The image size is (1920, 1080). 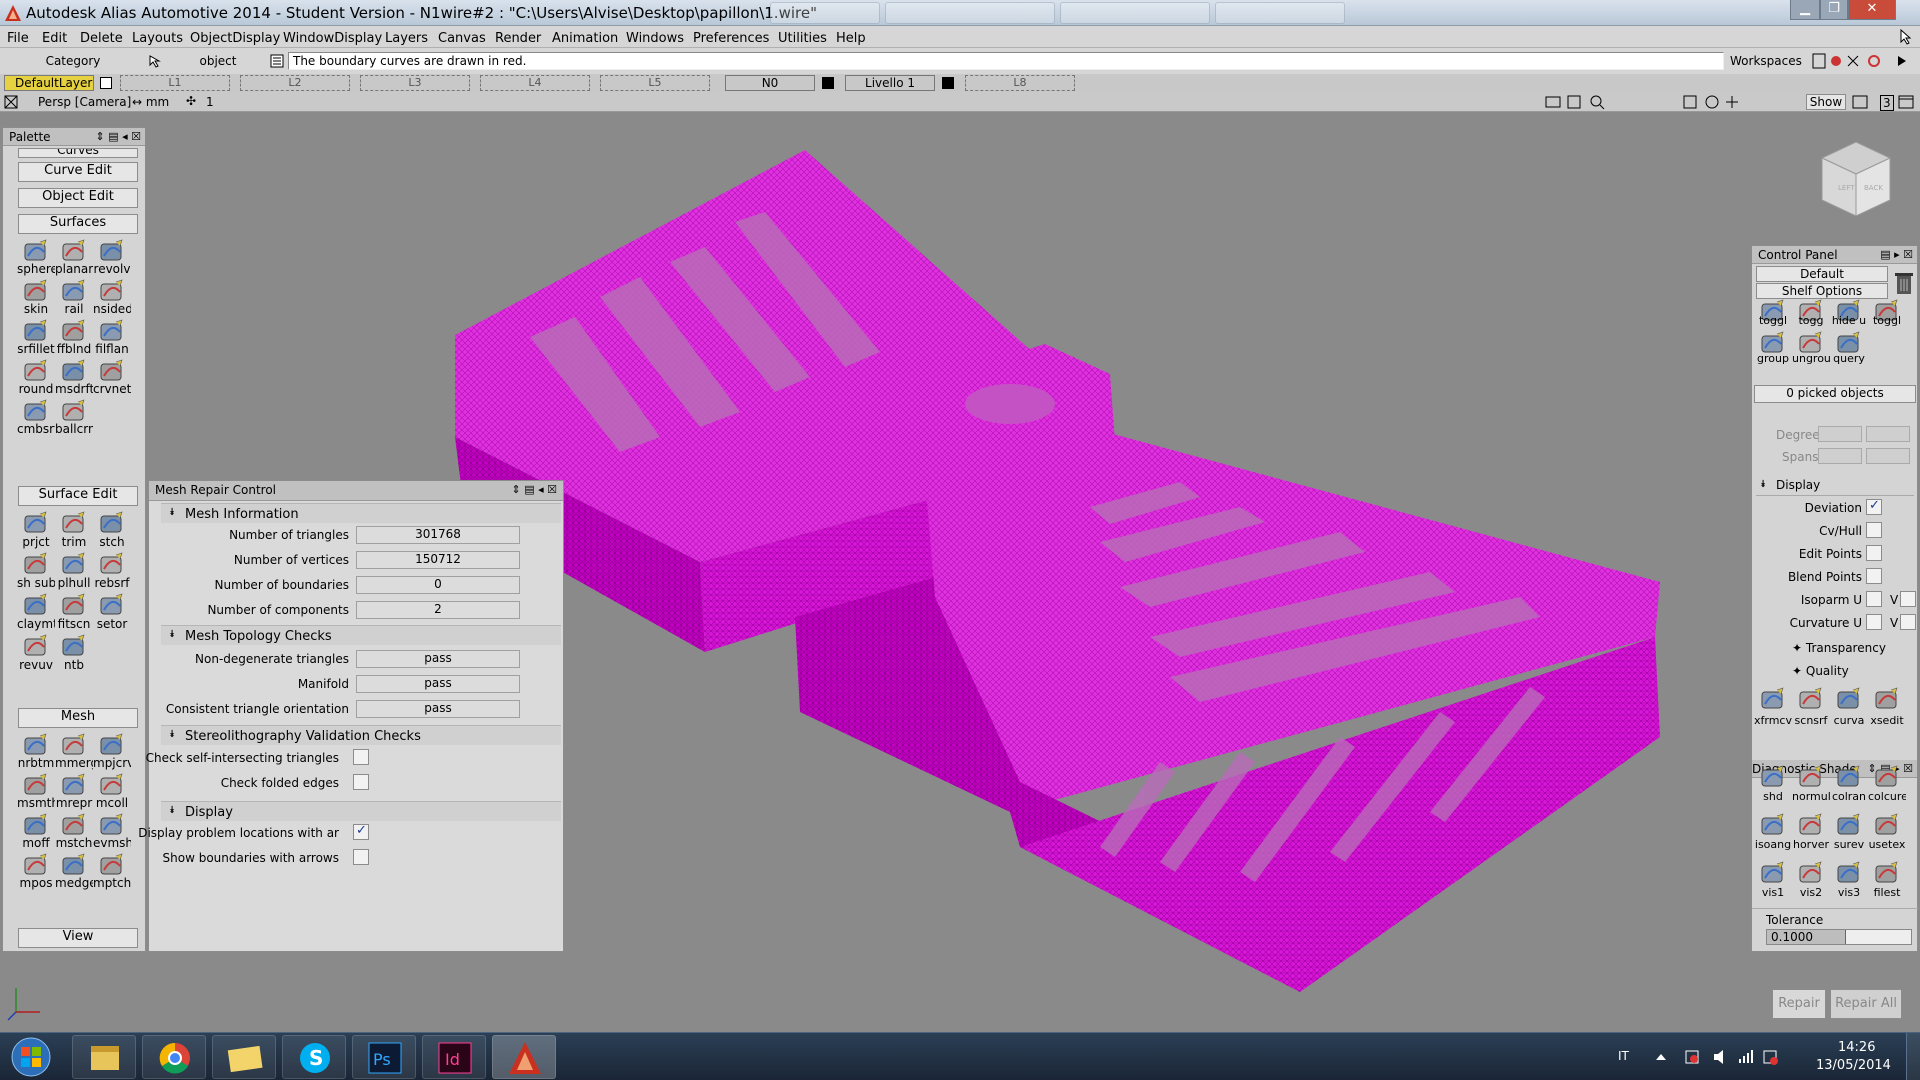 What do you see at coordinates (157, 38) in the screenshot?
I see `menu-layouts: Layouts` at bounding box center [157, 38].